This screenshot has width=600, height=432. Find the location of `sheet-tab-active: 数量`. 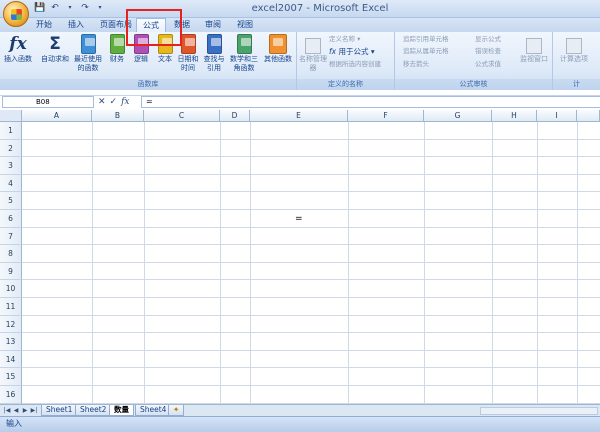

sheet-tab-active: 数量 is located at coordinates (121, 410).